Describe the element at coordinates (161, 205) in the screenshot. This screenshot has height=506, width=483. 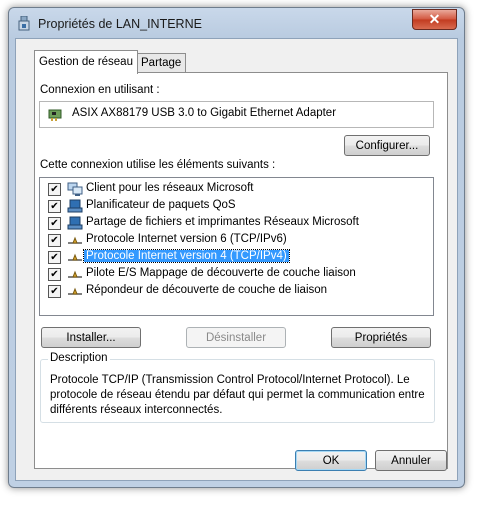
I see `item-label: Planificateur de paquets QoS` at that location.